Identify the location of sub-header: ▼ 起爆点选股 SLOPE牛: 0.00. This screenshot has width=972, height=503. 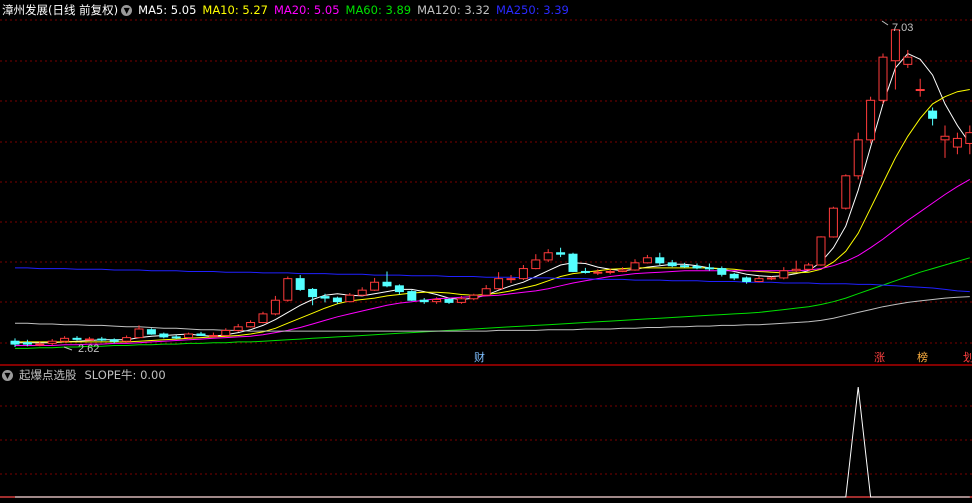
(87, 375).